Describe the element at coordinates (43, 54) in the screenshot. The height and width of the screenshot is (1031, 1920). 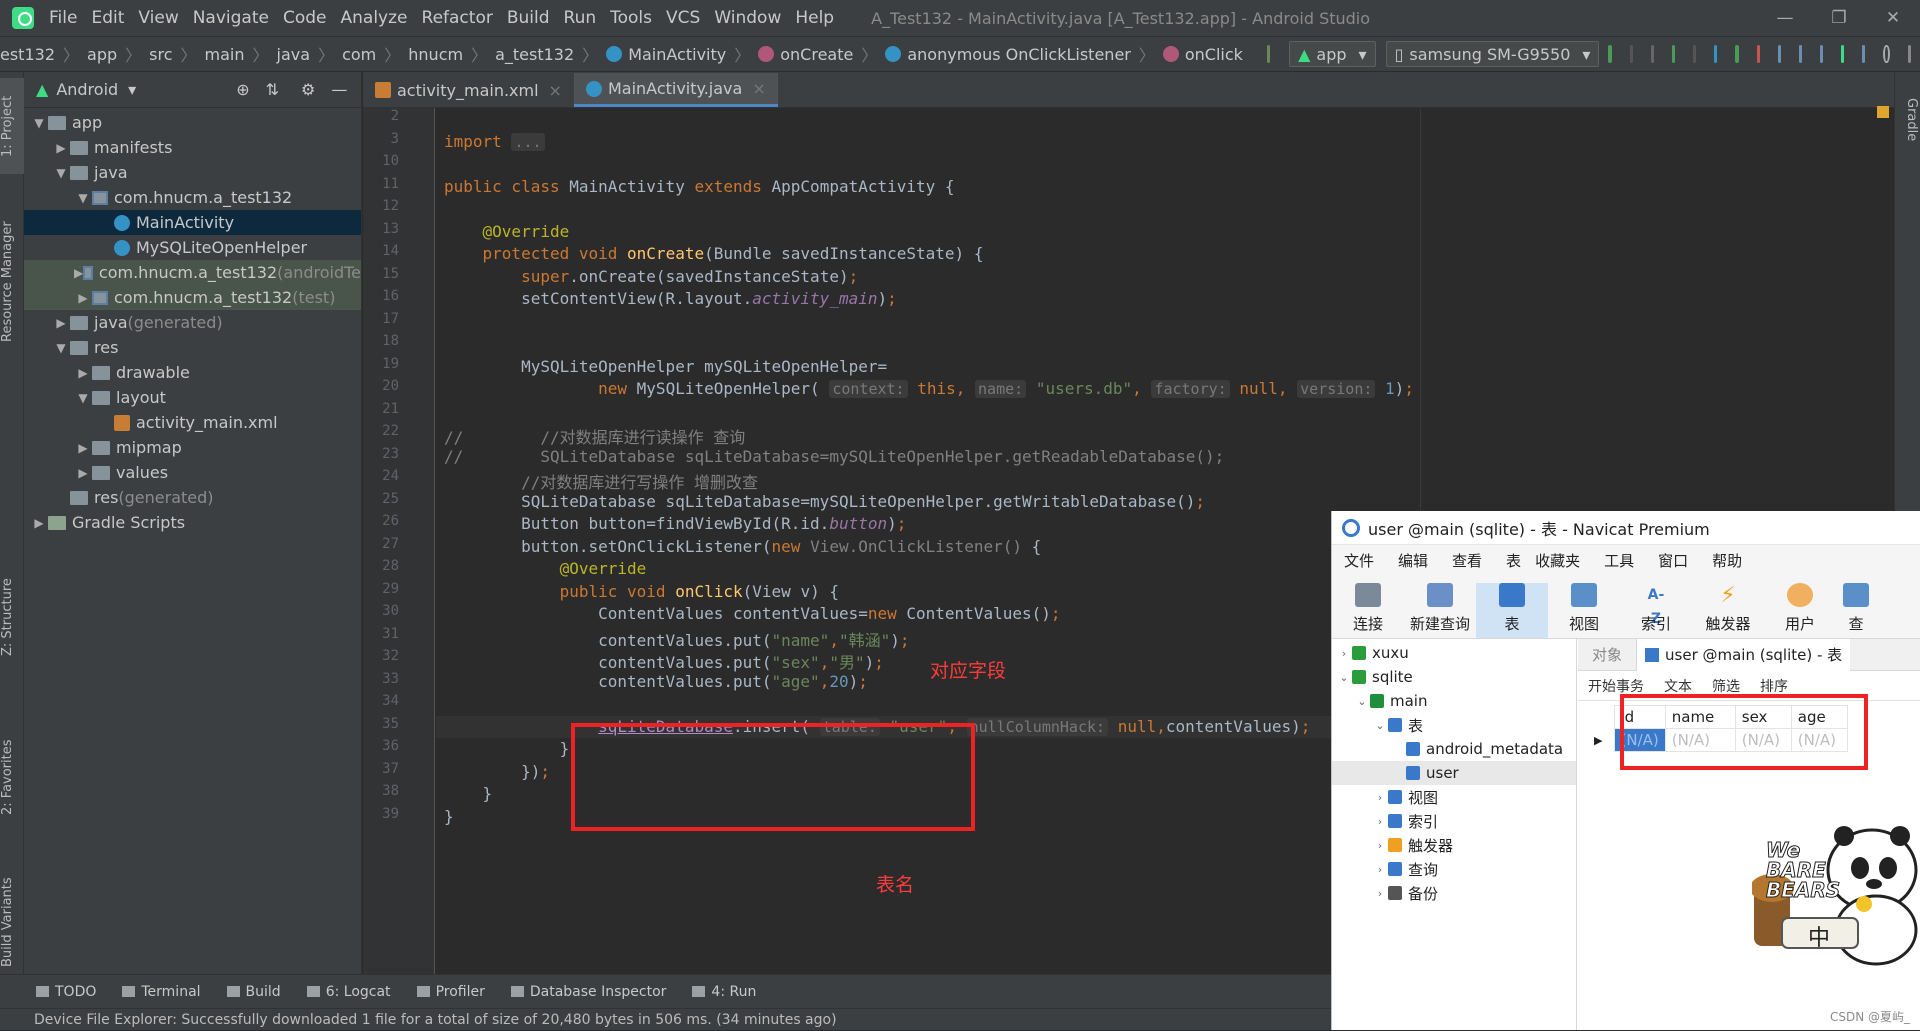
I see `breadcrumb-project: est132 〉` at that location.